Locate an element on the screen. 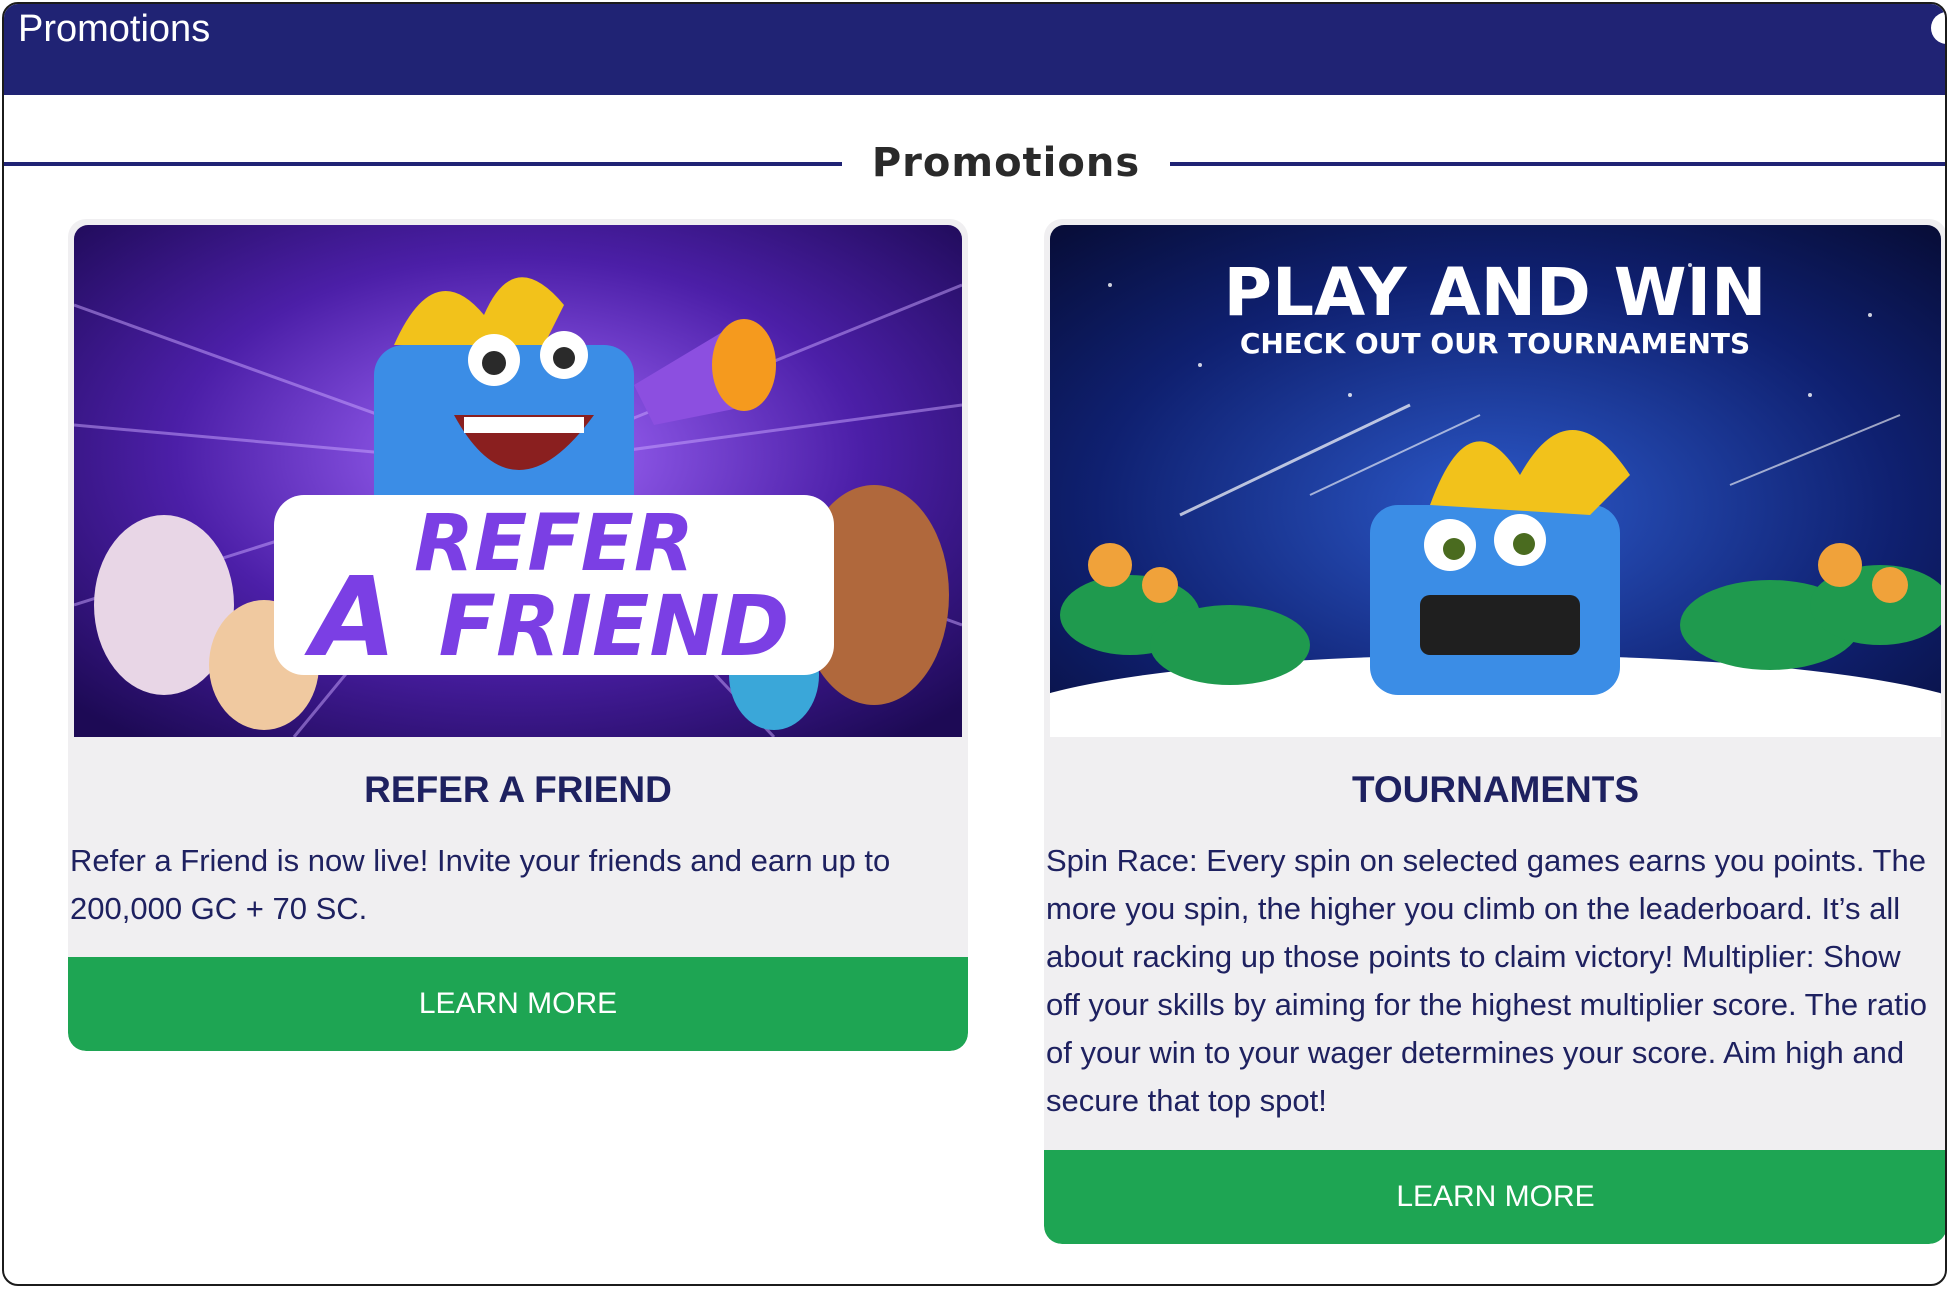  window-header: Promotions is located at coordinates (974, 49).